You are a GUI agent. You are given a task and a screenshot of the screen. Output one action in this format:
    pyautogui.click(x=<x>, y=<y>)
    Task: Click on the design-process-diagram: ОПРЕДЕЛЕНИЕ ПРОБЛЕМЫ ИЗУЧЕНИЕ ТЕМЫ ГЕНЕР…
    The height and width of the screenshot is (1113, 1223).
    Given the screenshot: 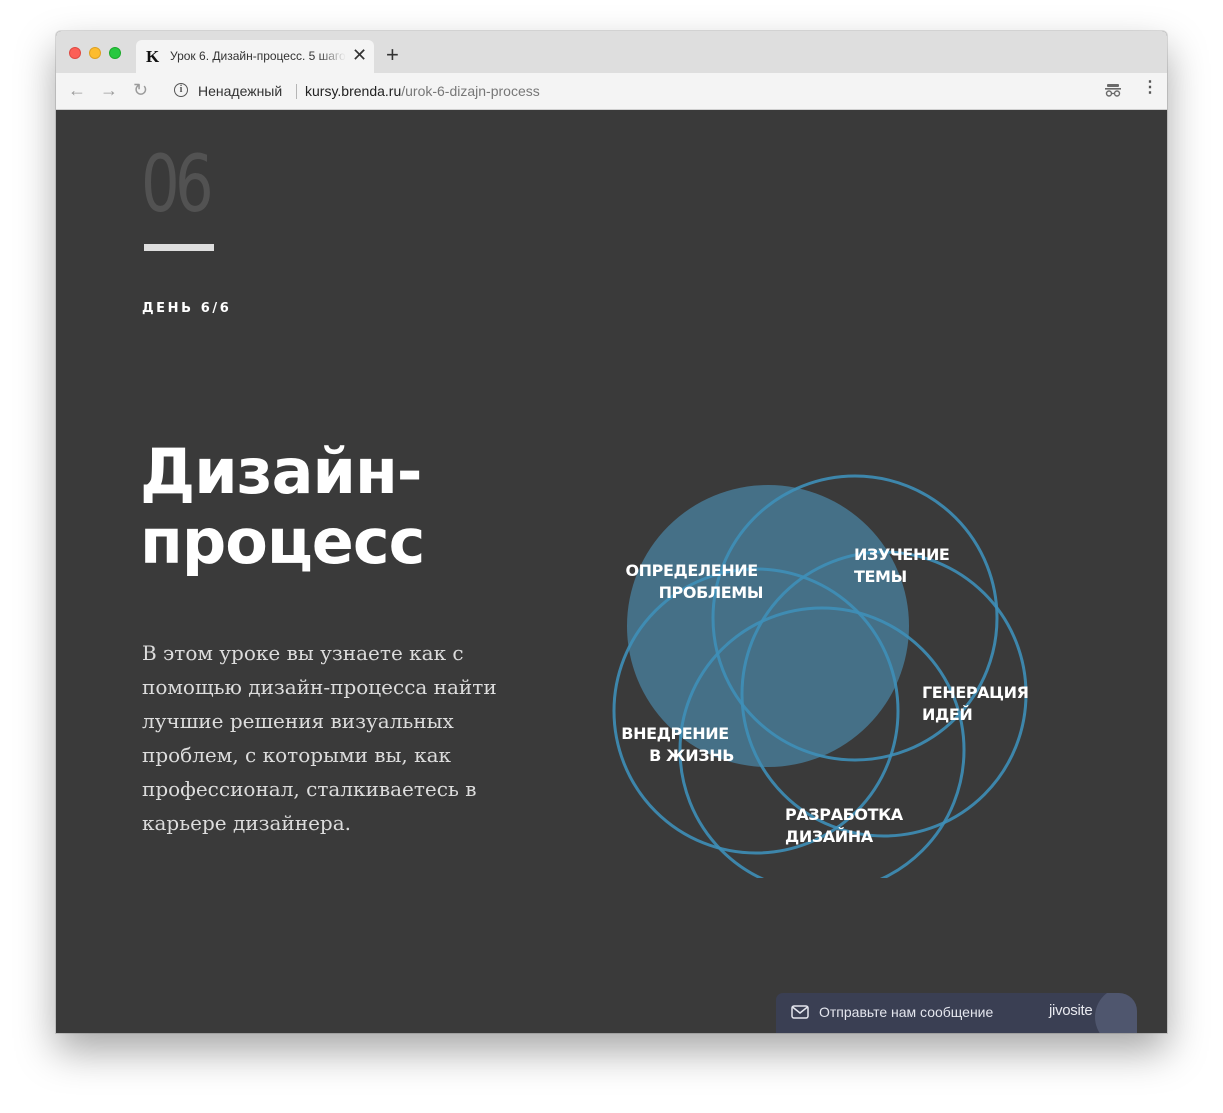 What is the action you would take?
    pyautogui.click(x=823, y=676)
    